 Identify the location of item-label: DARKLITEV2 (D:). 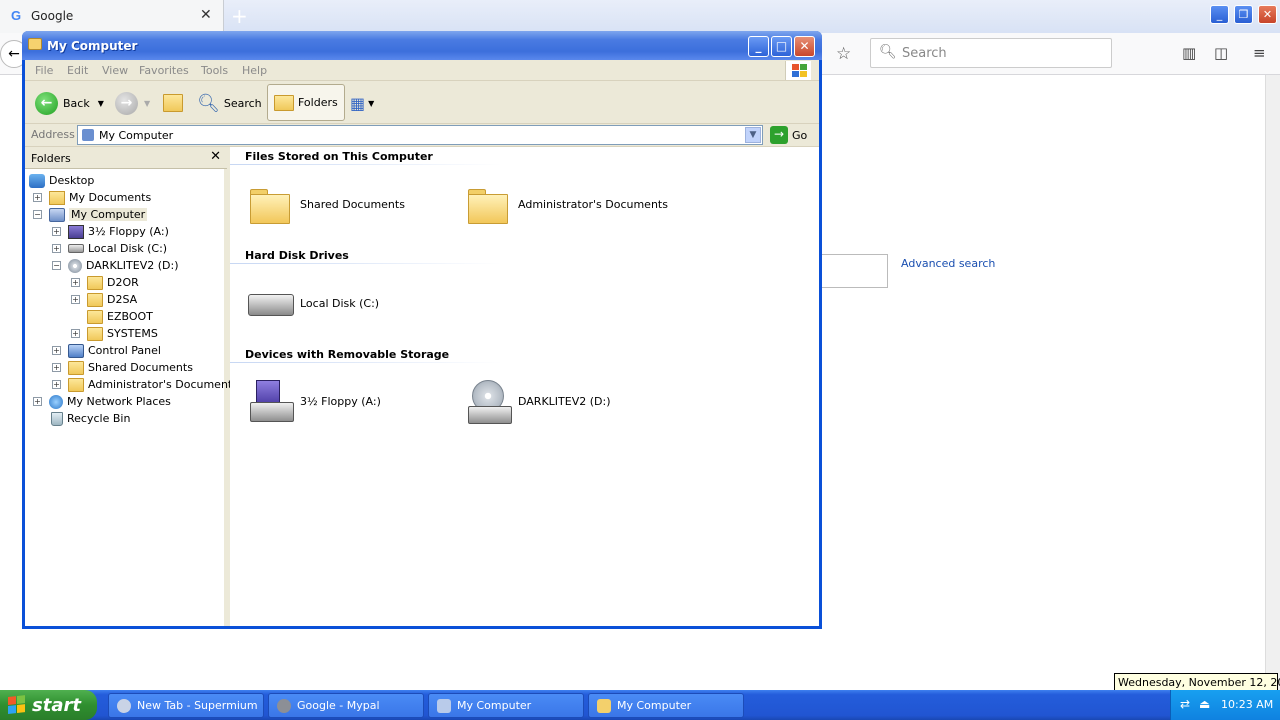
(564, 401).